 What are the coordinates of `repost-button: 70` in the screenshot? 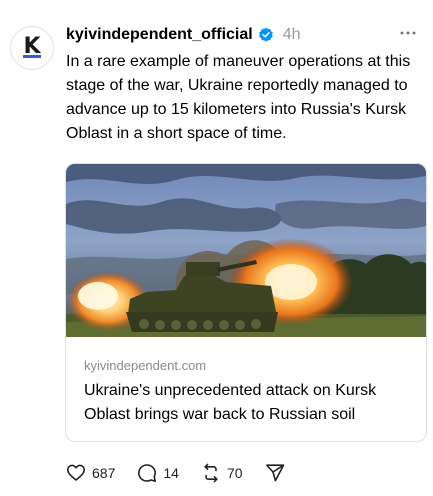 It's located at (222, 473).